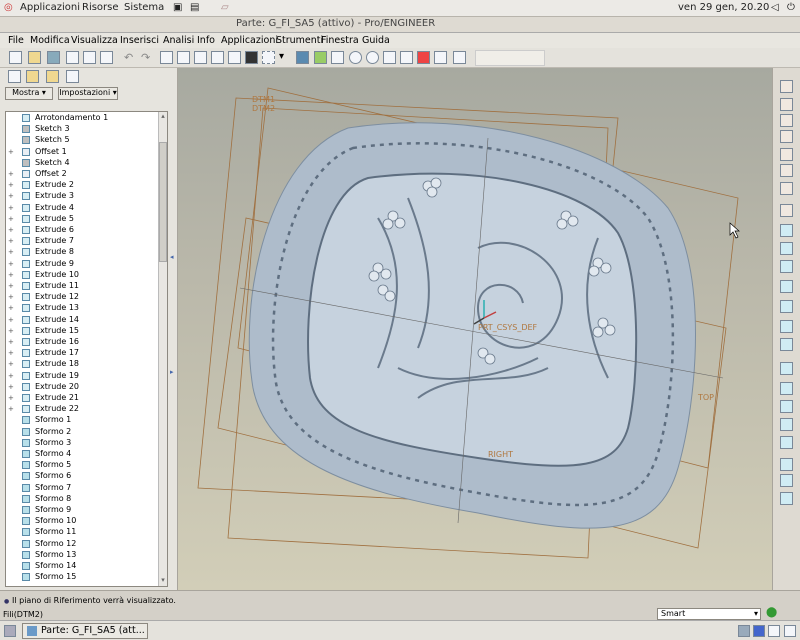  What do you see at coordinates (86, 286) in the screenshot?
I see `tree-item: + Extrude 11` at bounding box center [86, 286].